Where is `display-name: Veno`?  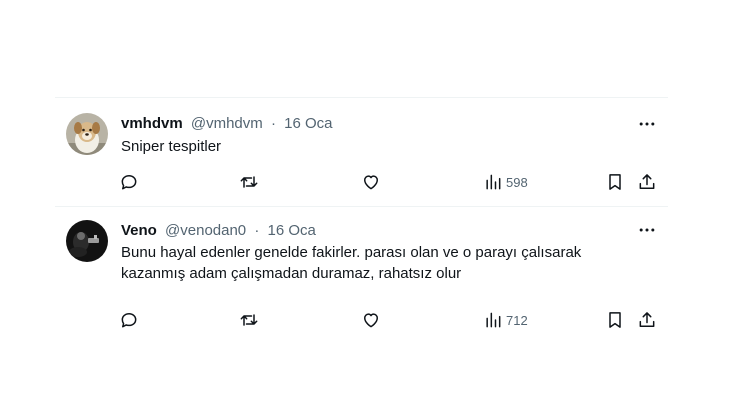
display-name: Veno is located at coordinates (139, 230).